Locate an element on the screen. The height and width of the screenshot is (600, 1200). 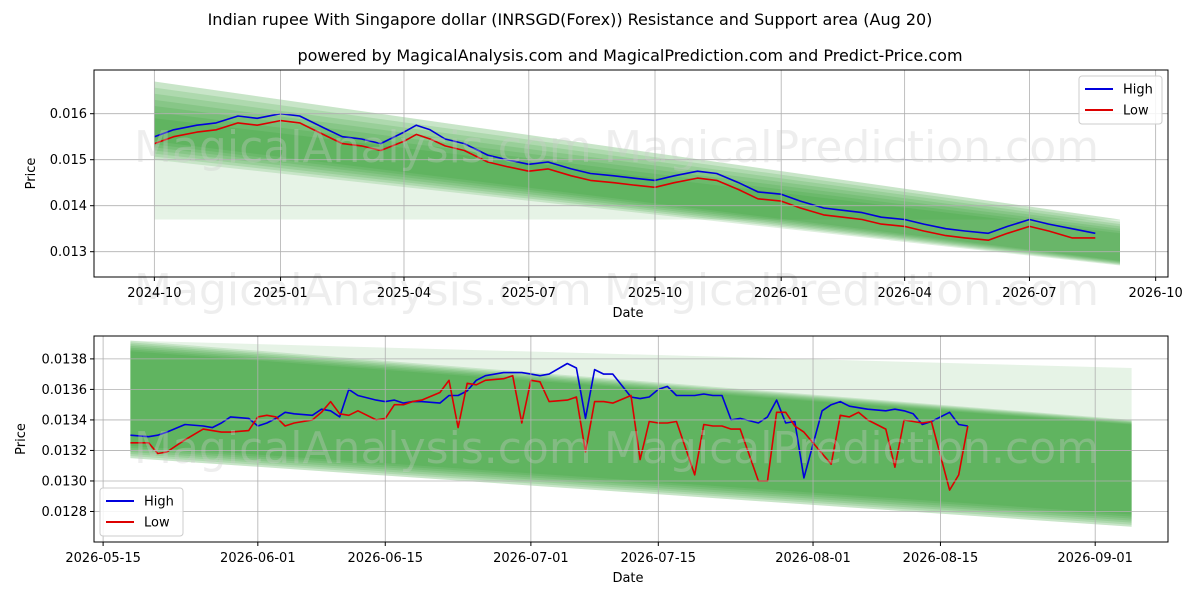
y-tick-label: 0.016 is located at coordinates (68, 114).